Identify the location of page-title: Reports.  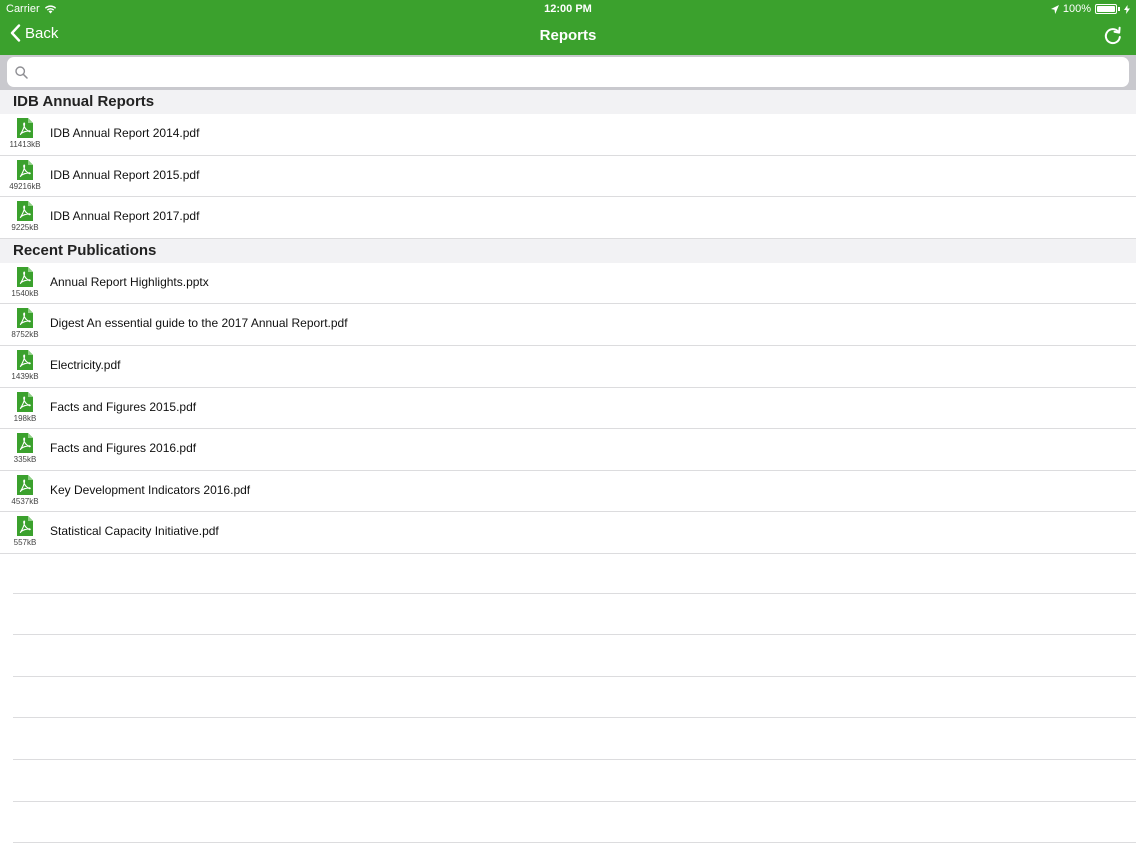
(568, 35).